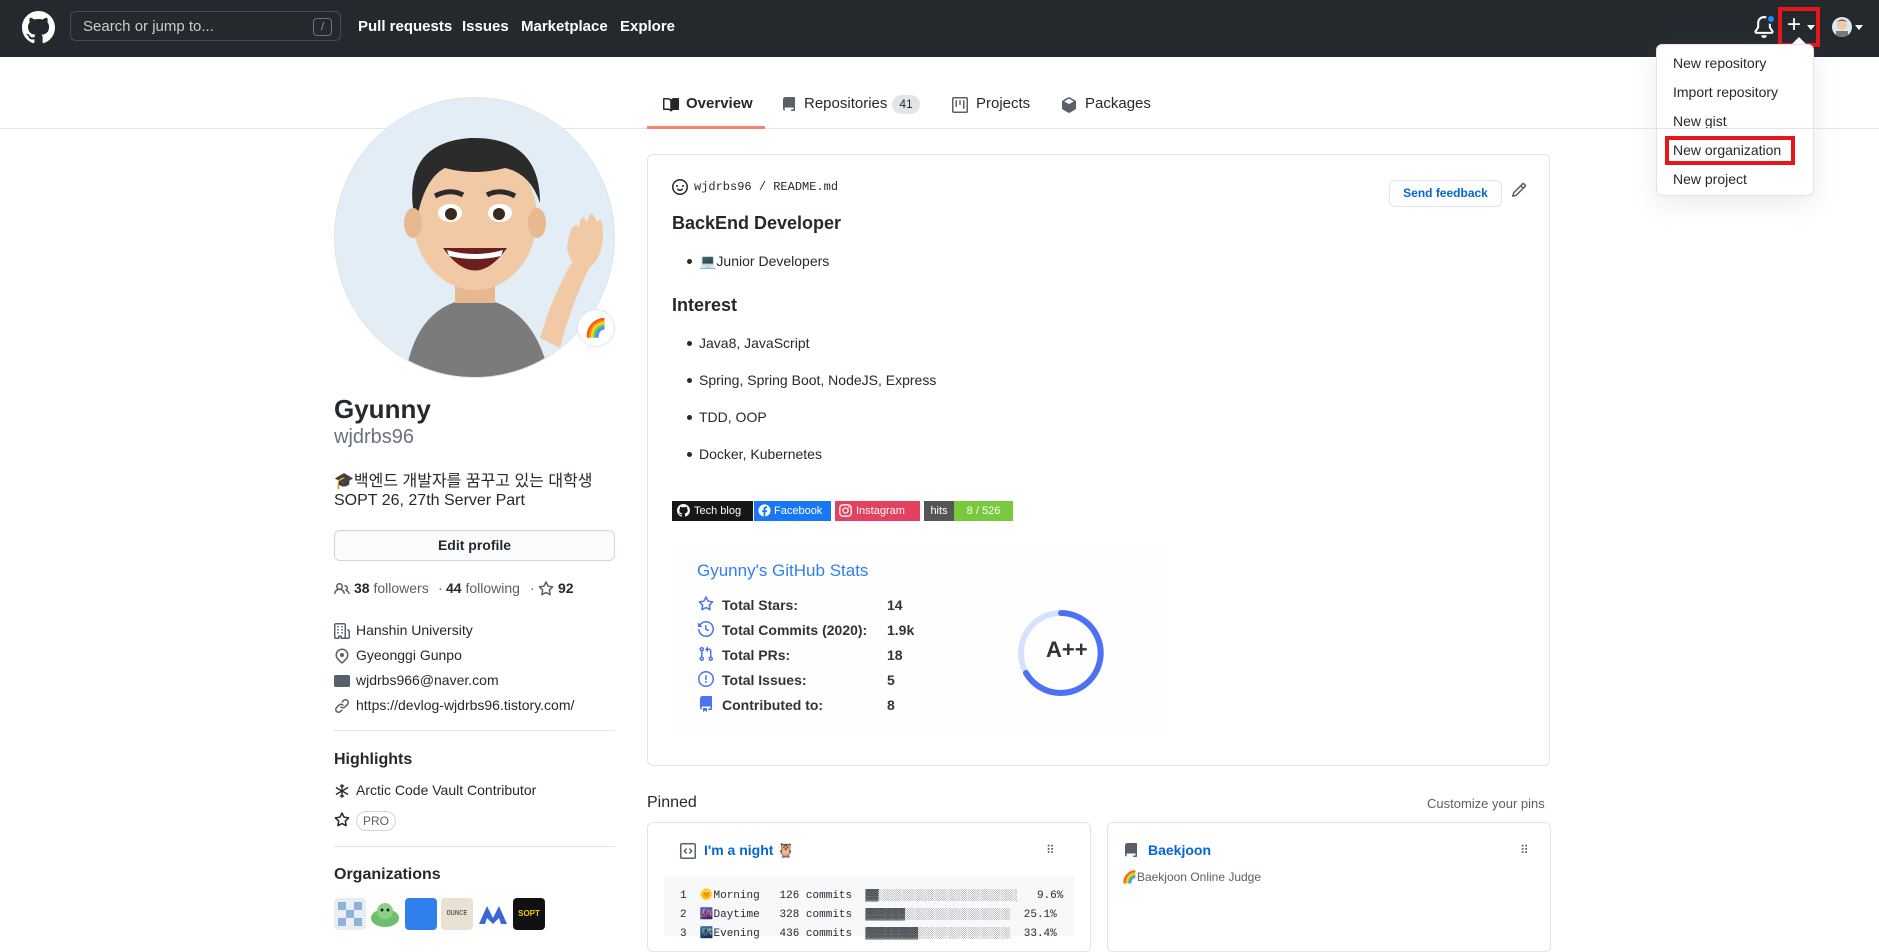 The height and width of the screenshot is (952, 1879). I want to click on smiley-icon, so click(680, 187).